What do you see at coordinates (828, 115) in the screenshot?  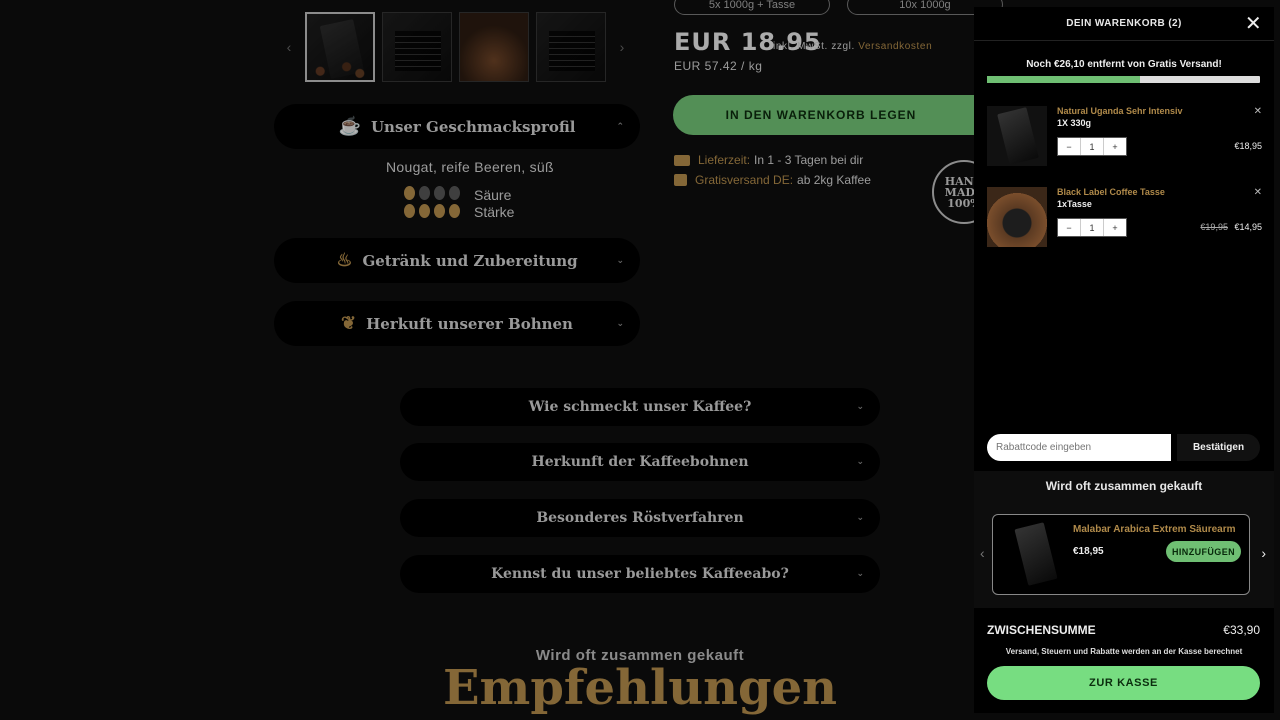 I see `add-to-cart-button: IN DEN WARENKORB LEGEN` at bounding box center [828, 115].